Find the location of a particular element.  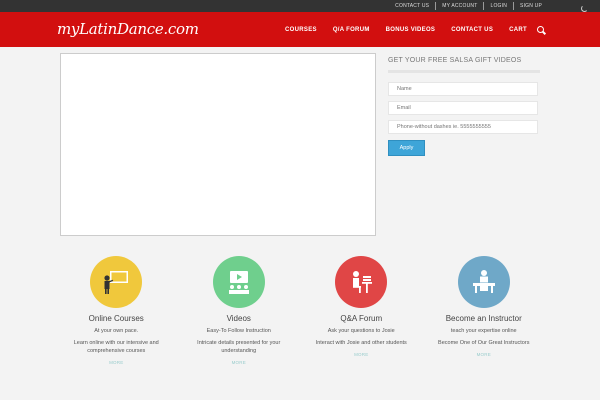

name-field is located at coordinates (463, 89).